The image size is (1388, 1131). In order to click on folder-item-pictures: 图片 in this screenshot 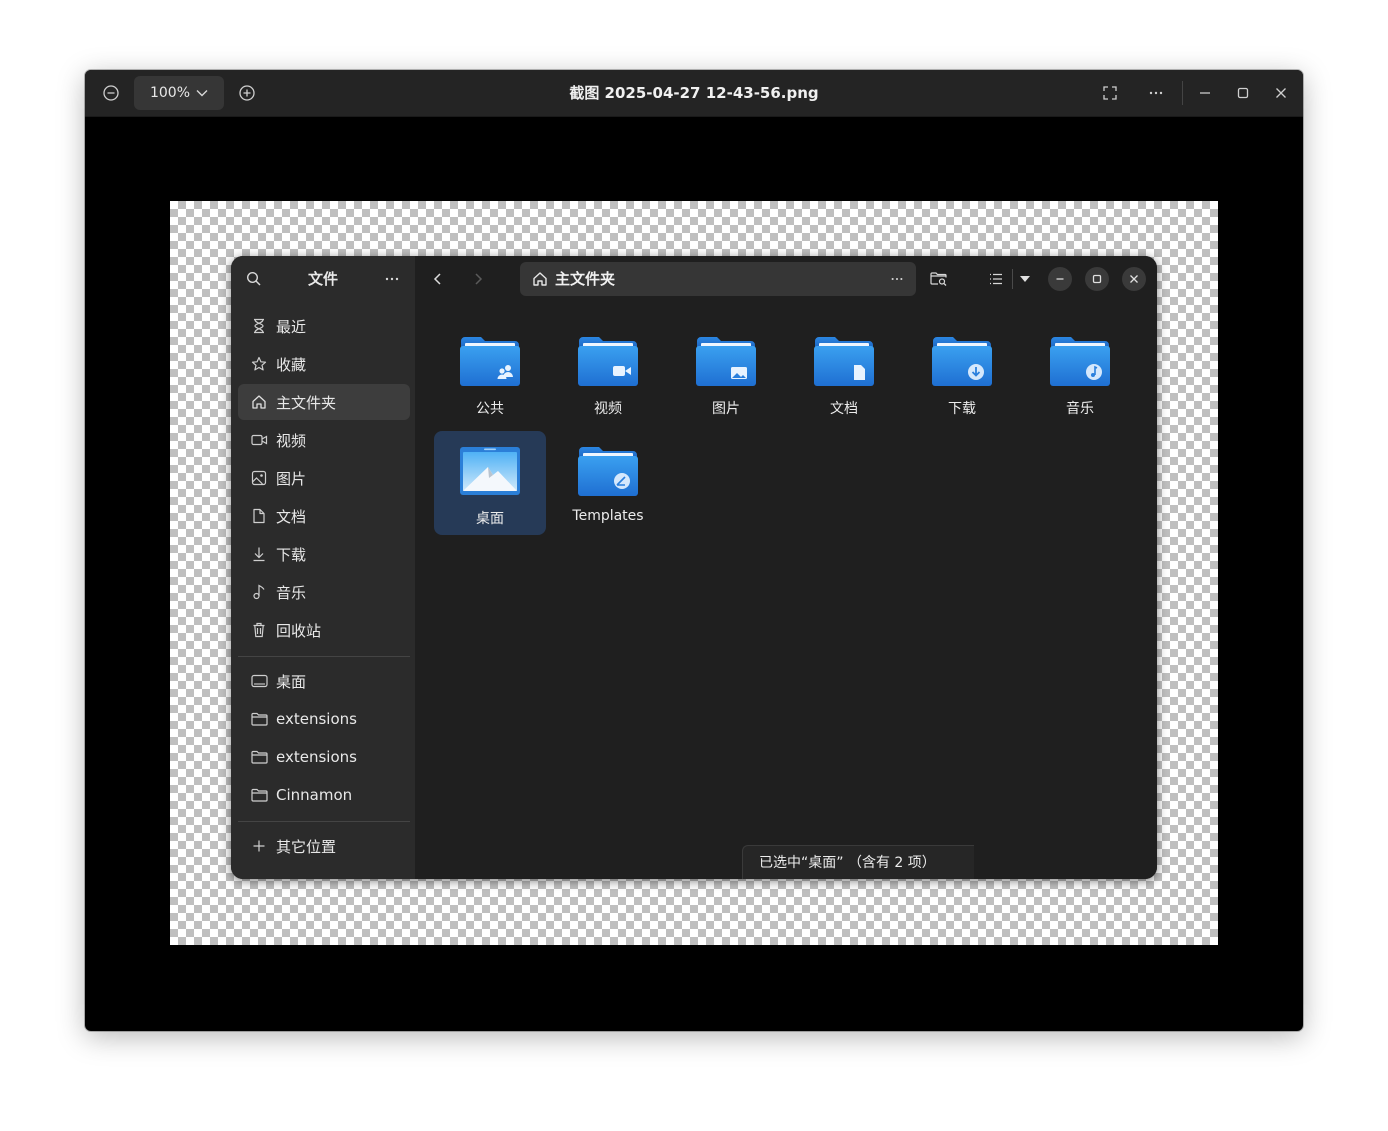, I will do `click(726, 373)`.